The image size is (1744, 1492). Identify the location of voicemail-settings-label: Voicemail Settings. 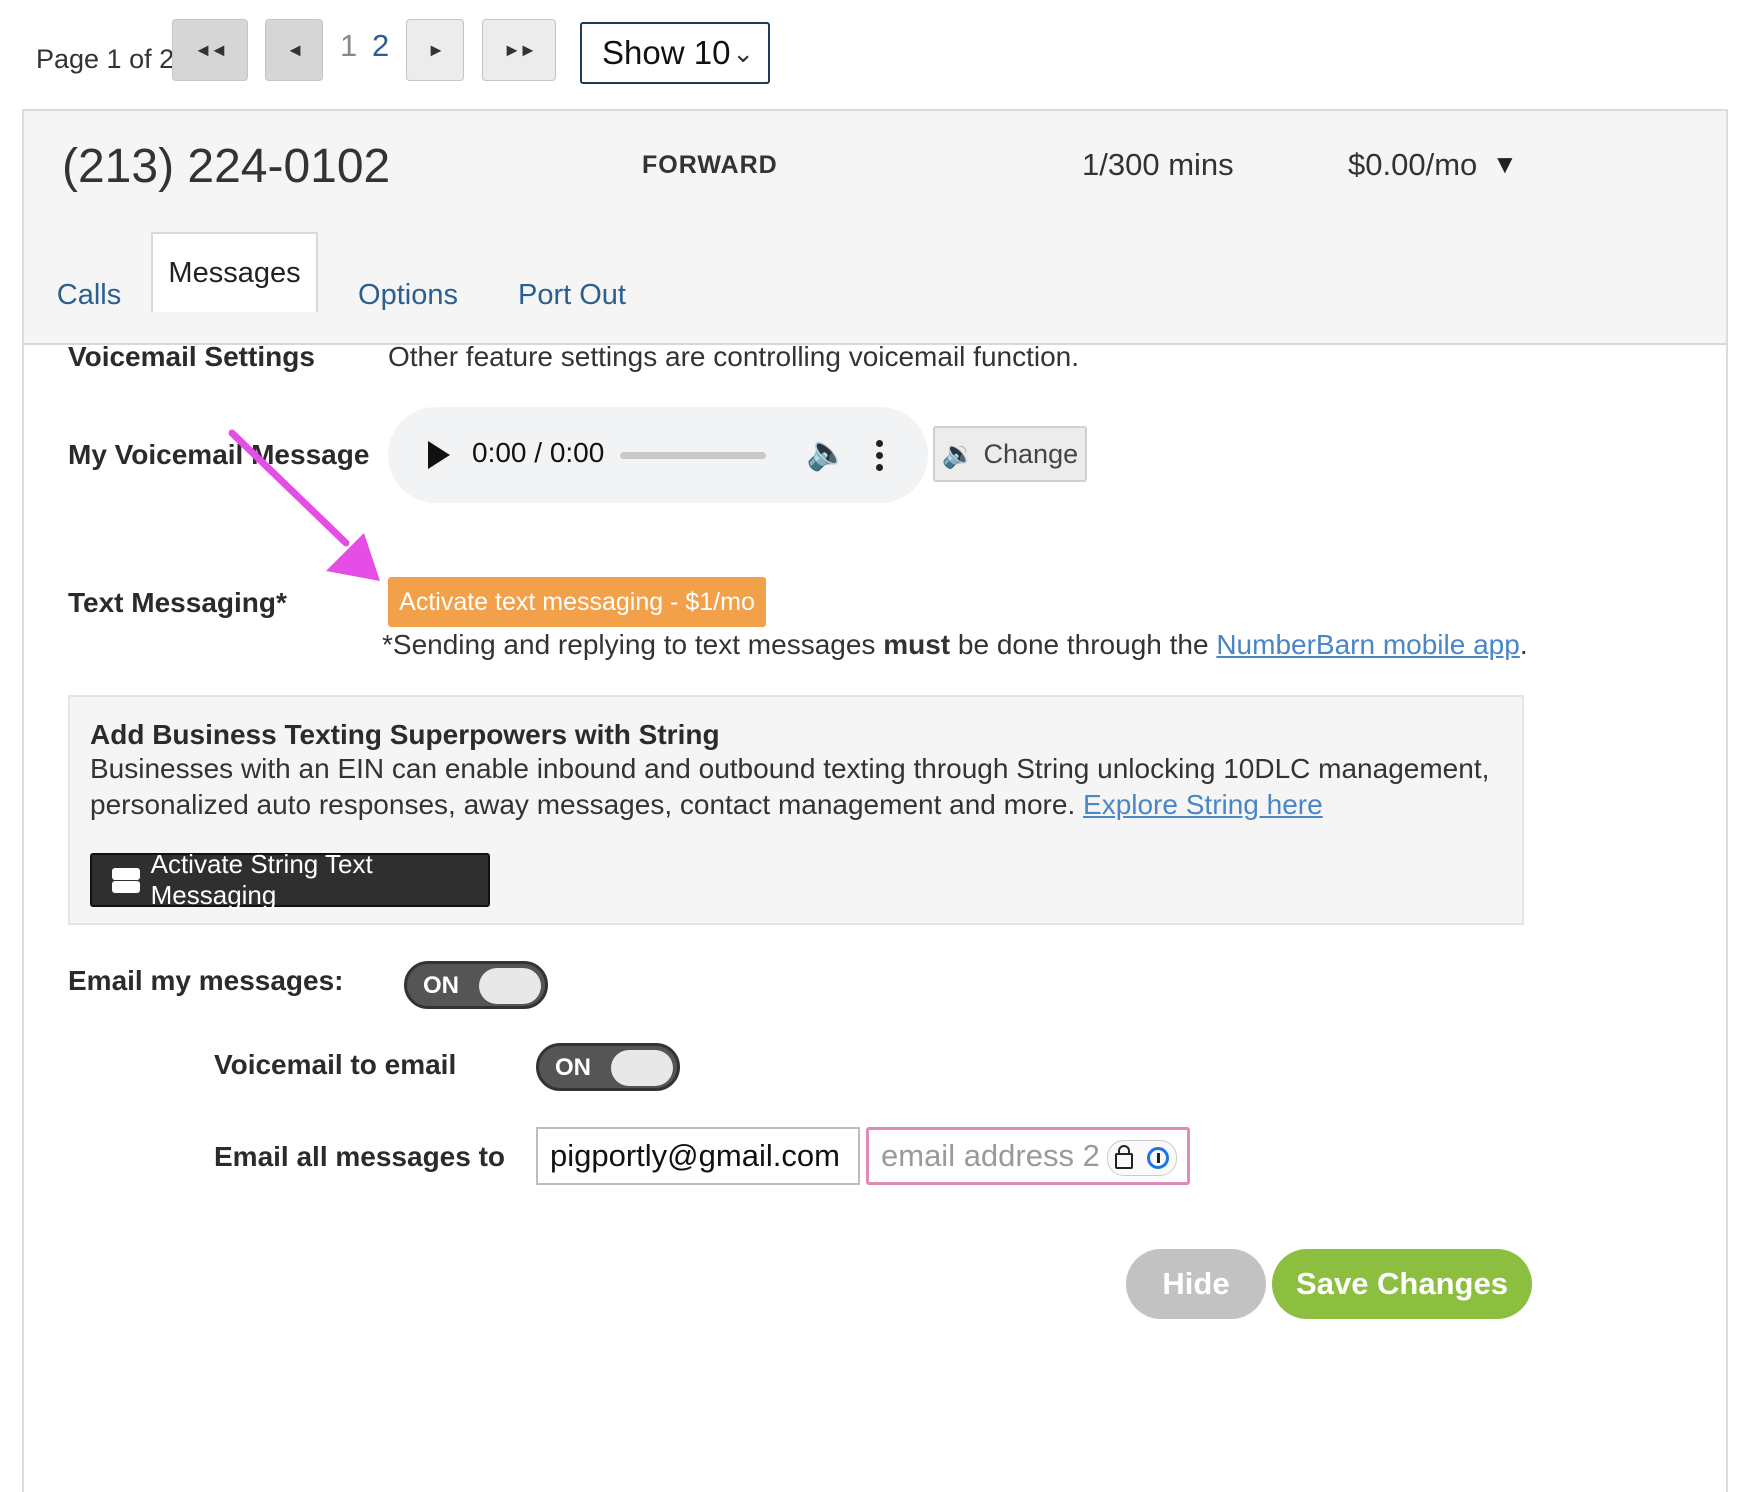
(191, 356).